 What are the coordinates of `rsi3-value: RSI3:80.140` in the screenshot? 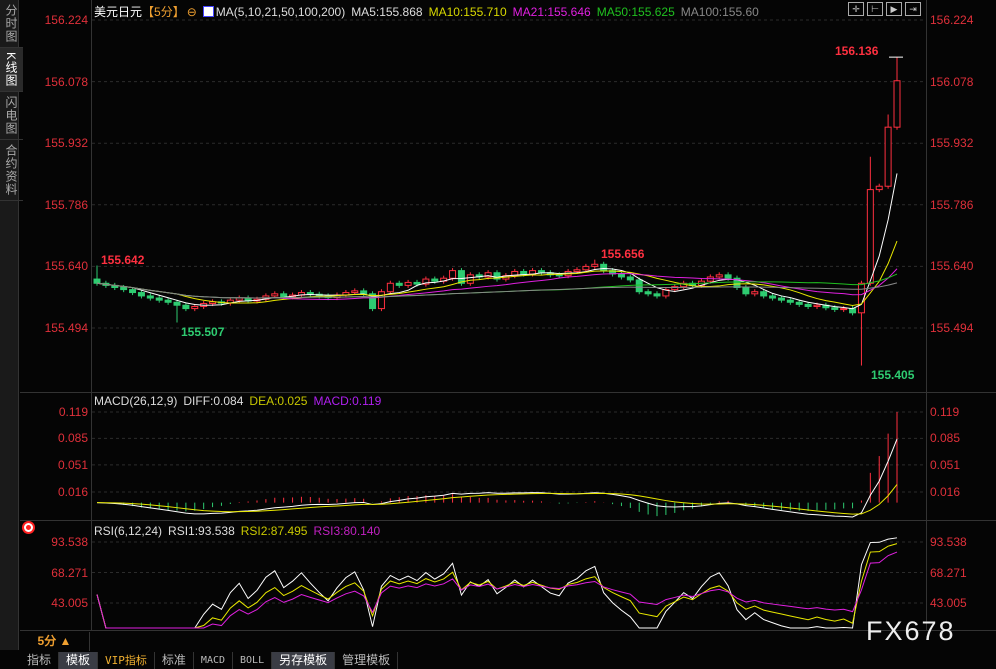 It's located at (347, 531).